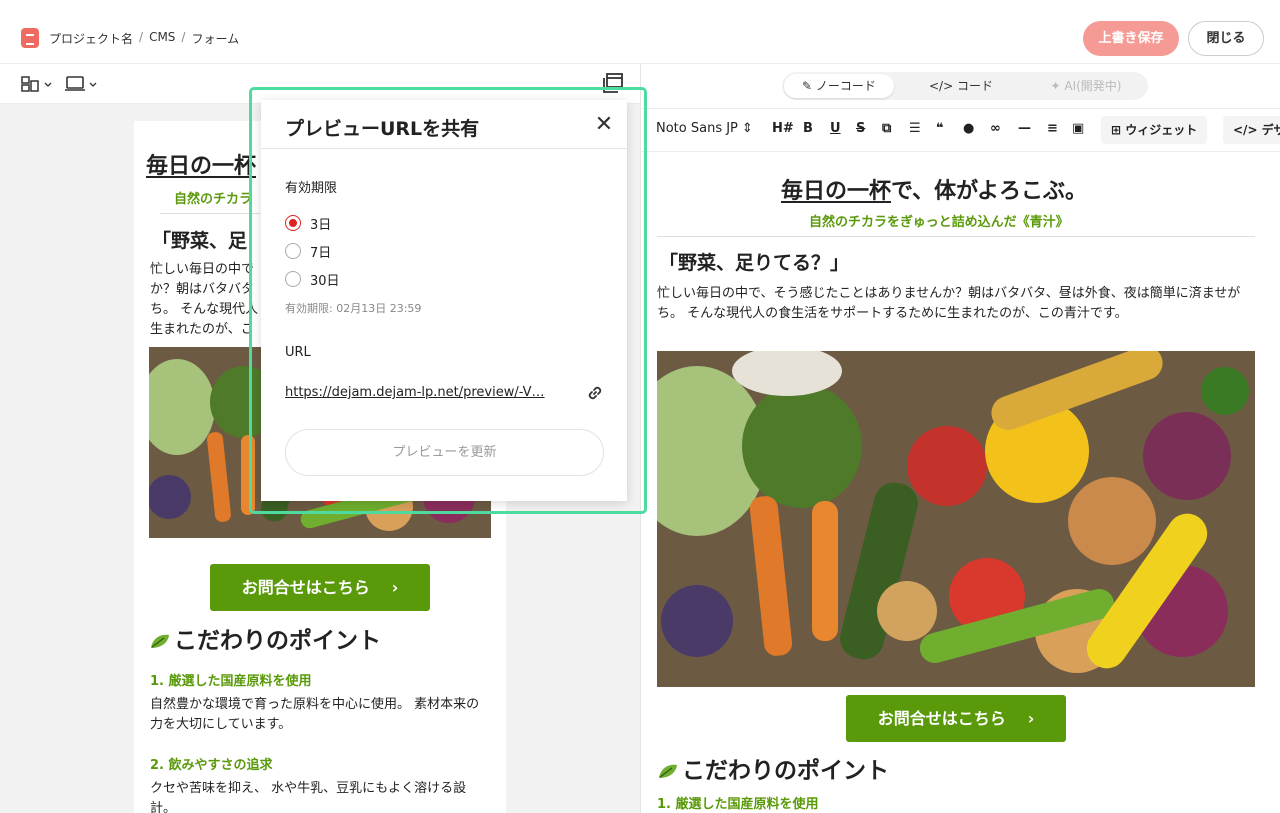 This screenshot has height=813, width=1280. I want to click on article-contact-button: お問合せはこちら ›, so click(956, 718).